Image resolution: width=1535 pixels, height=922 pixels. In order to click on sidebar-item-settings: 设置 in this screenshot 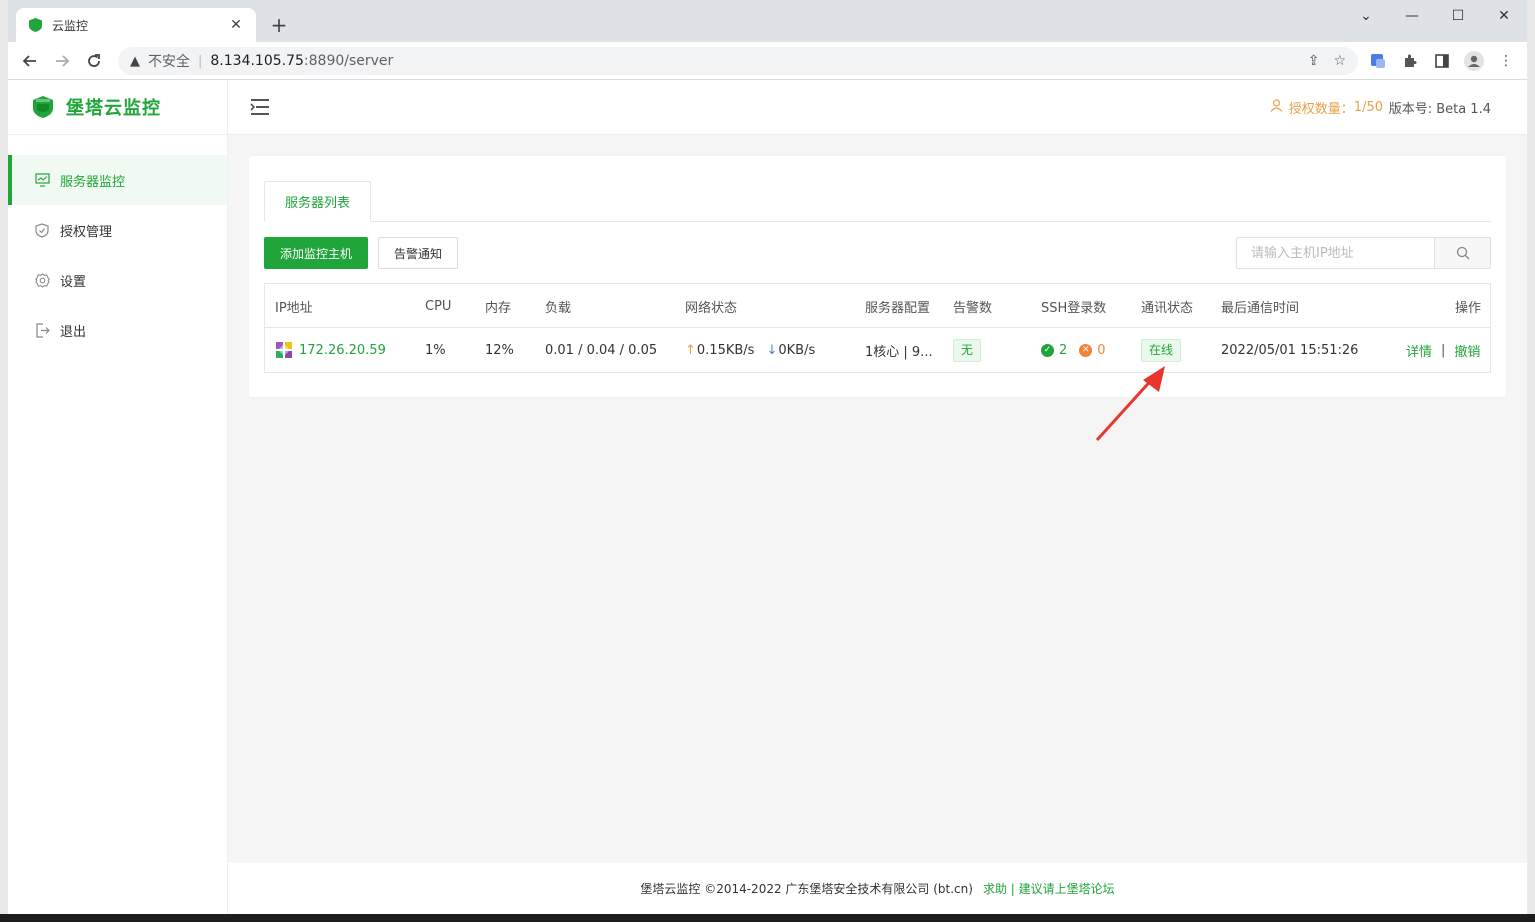, I will do `click(117, 280)`.